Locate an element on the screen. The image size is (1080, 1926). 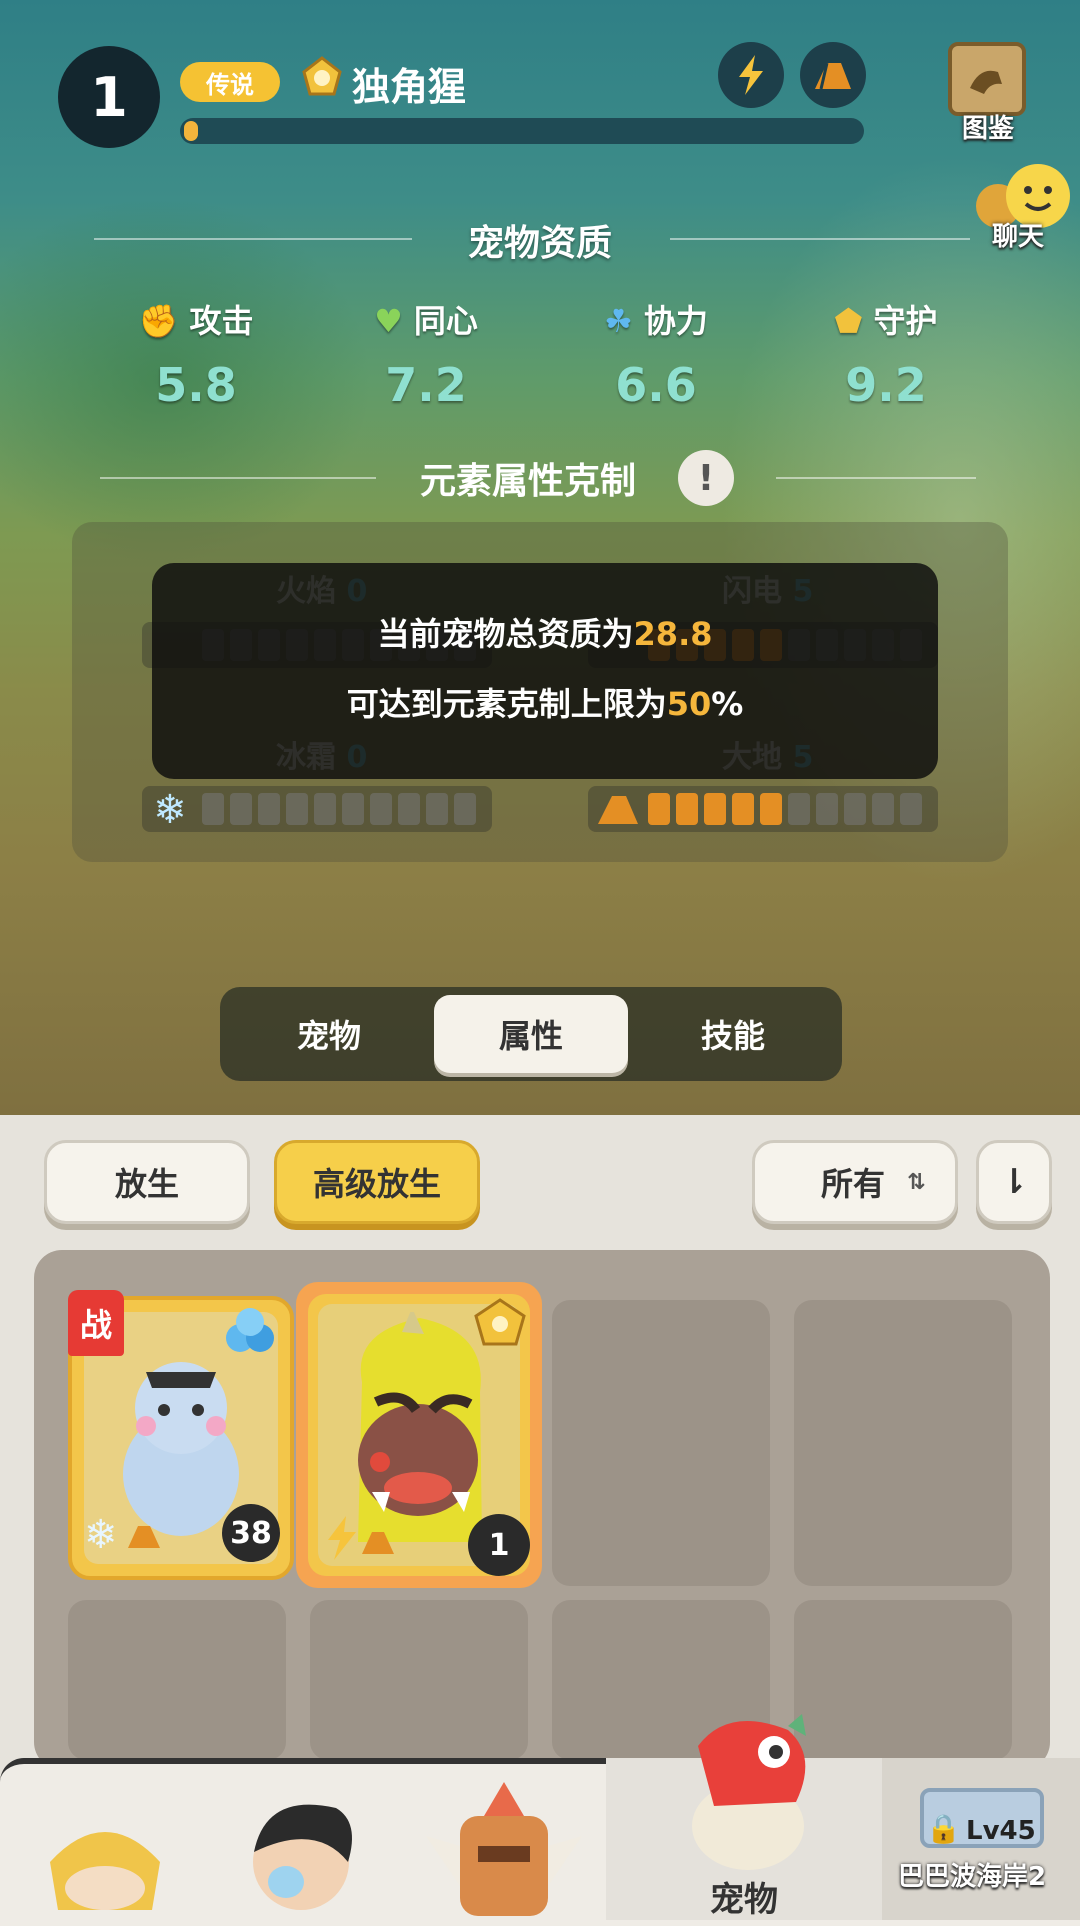
sort-icon: ⇂ is located at coordinates (1014, 1182).